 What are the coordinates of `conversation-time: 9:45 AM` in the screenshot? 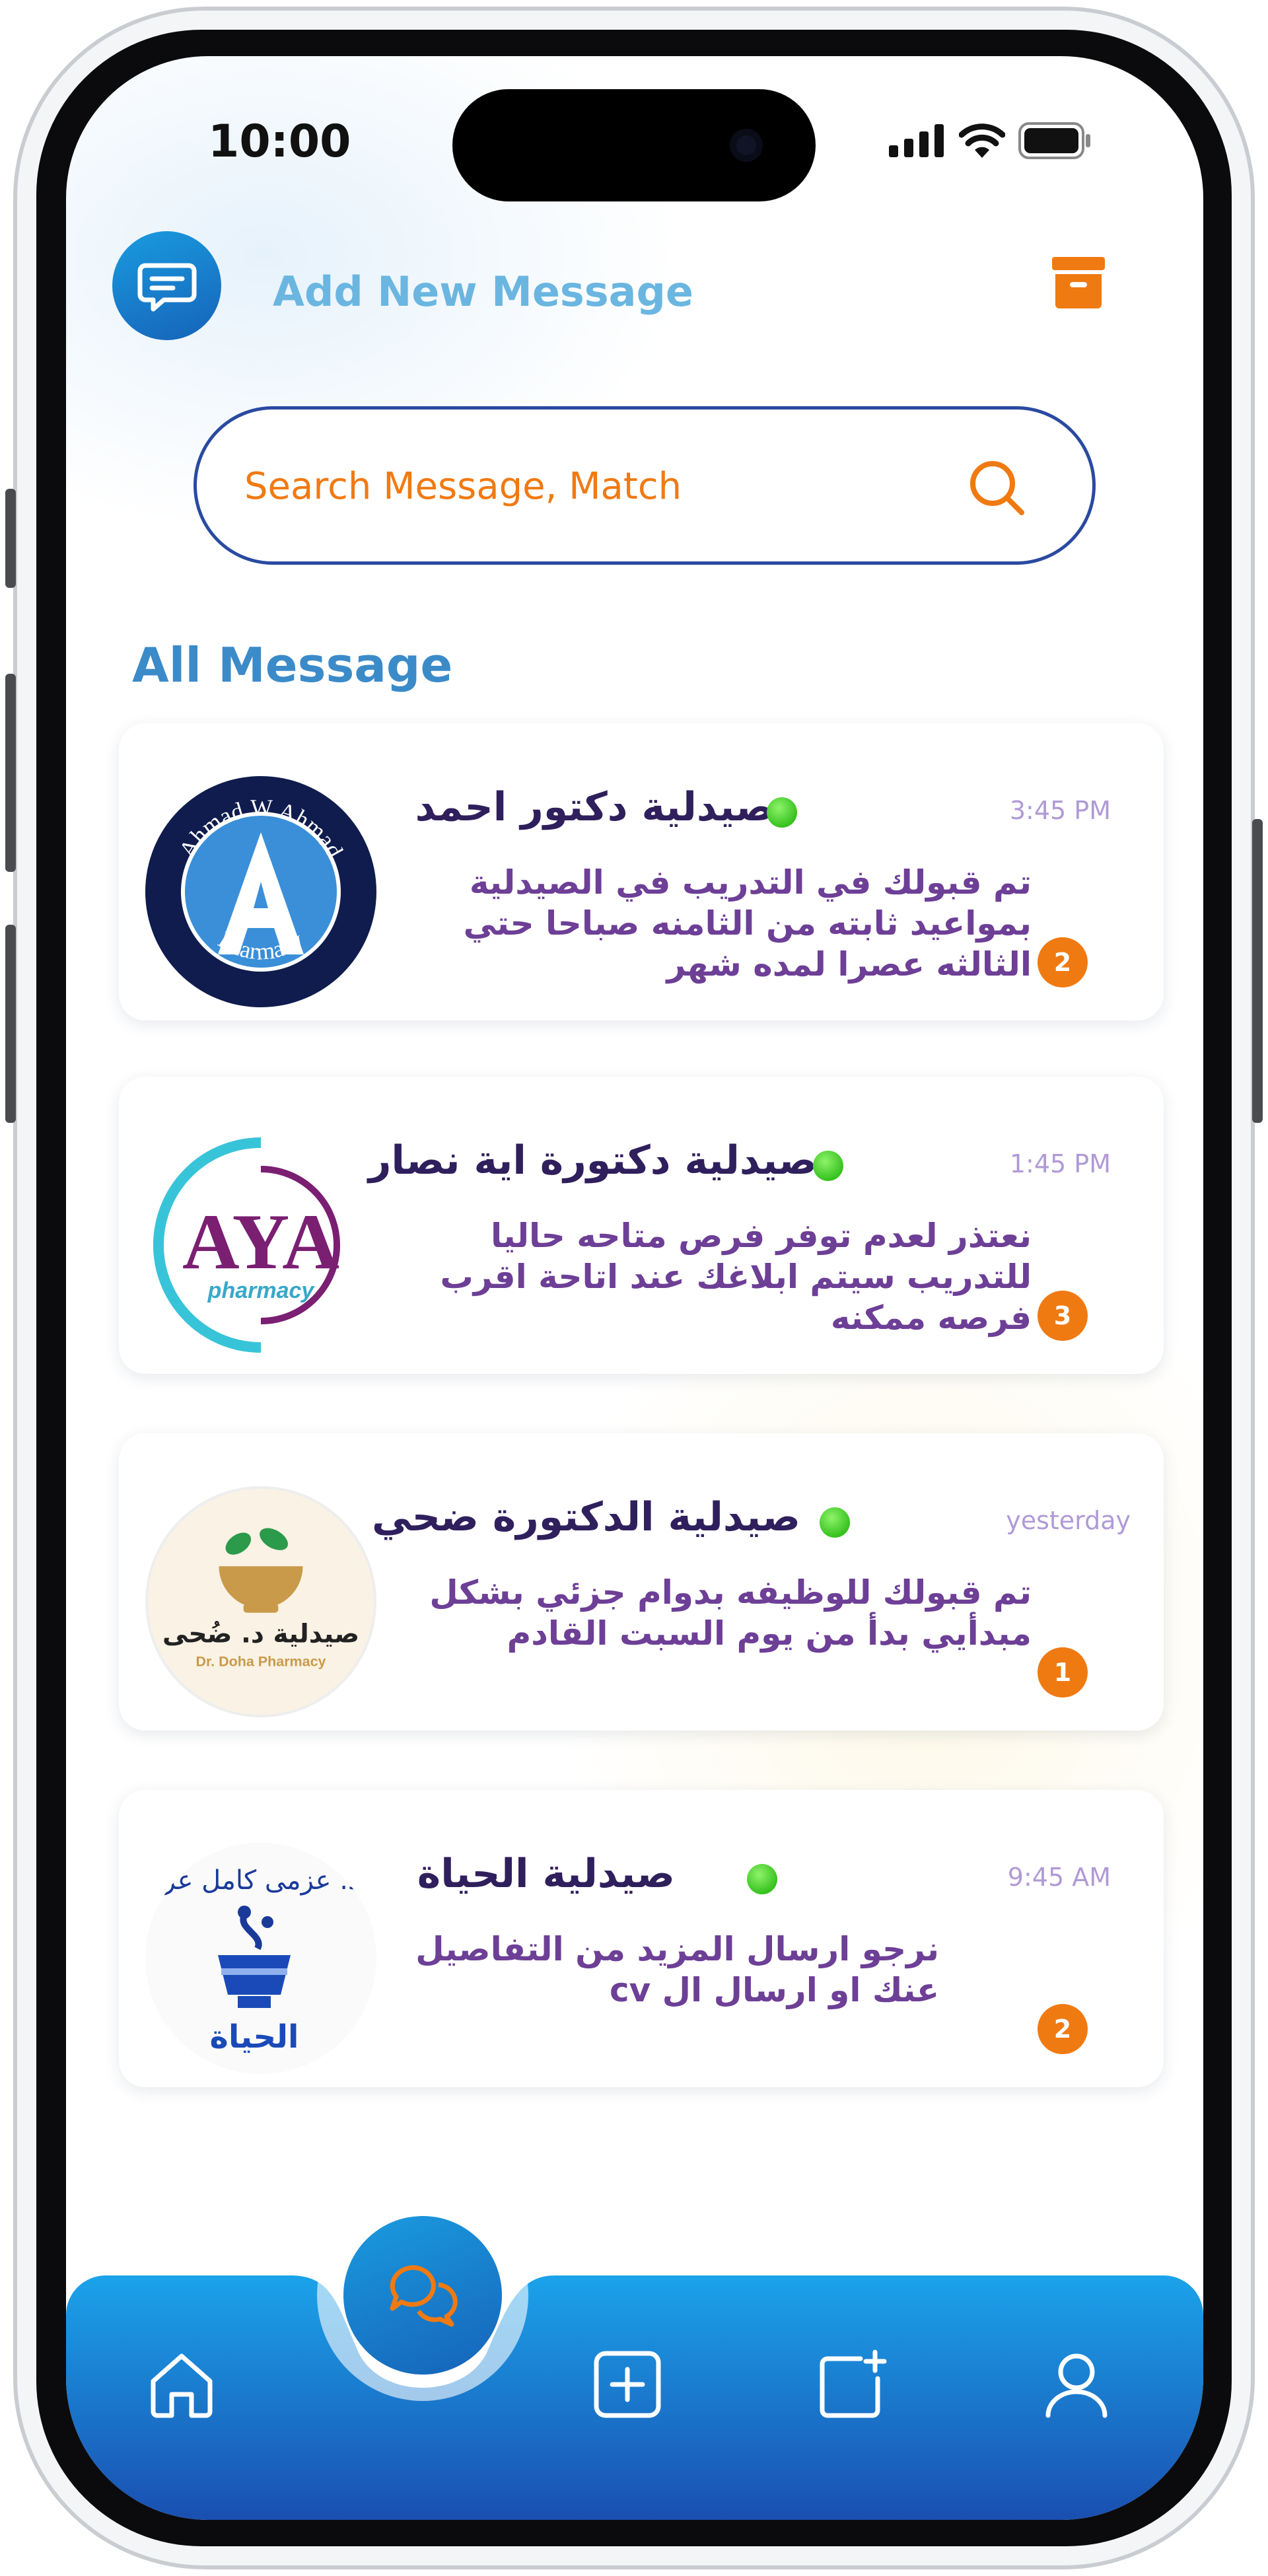 It's located at (1059, 1878).